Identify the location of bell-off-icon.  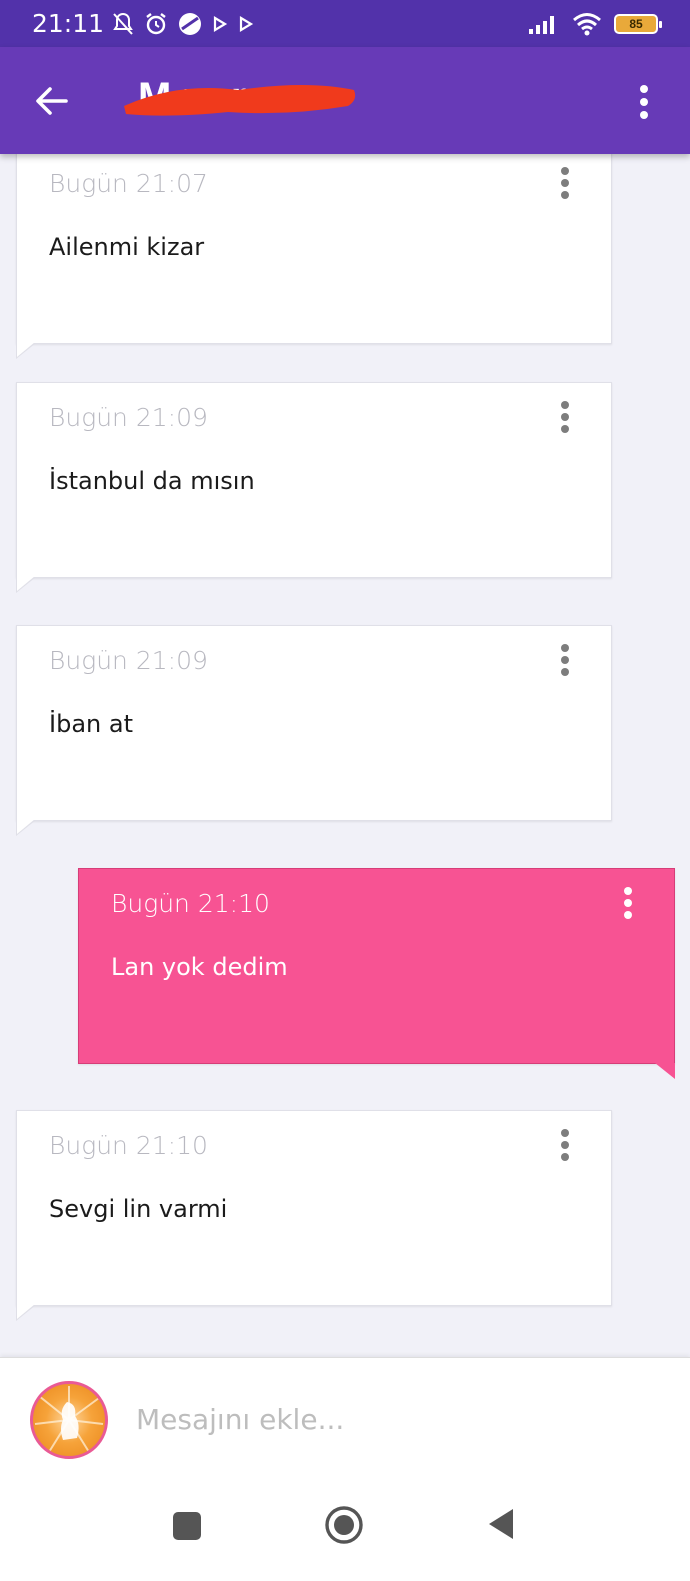
(123, 23).